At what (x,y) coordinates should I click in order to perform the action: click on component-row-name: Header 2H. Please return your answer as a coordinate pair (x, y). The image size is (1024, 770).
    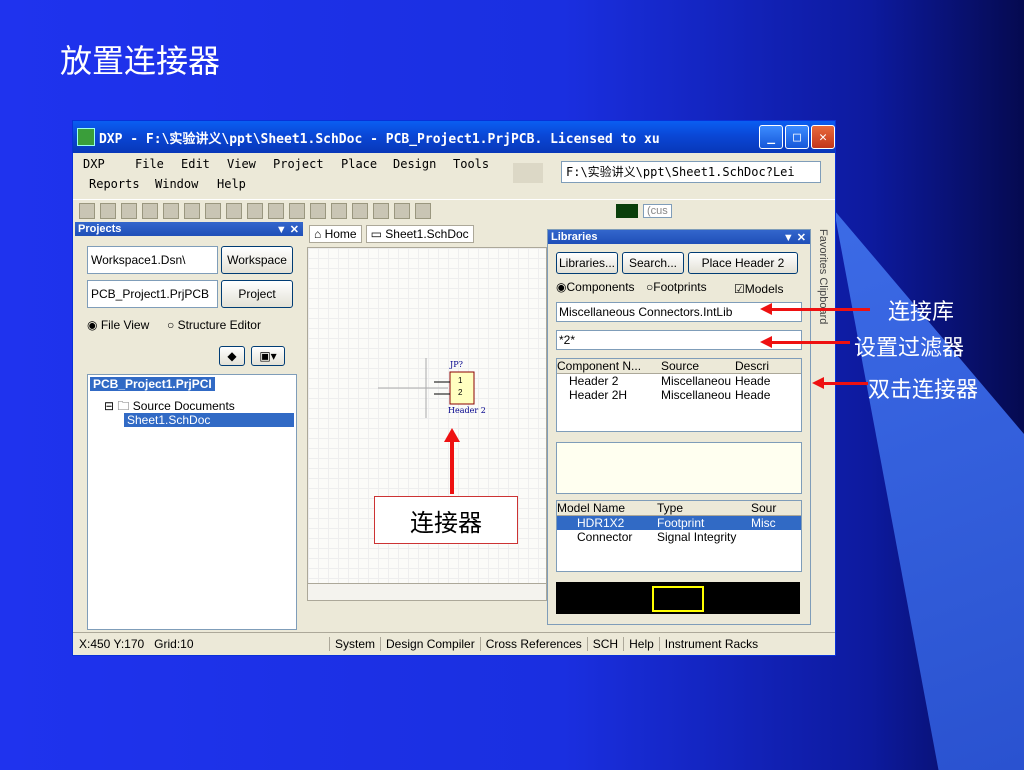
    Looking at the image, I should click on (598, 395).